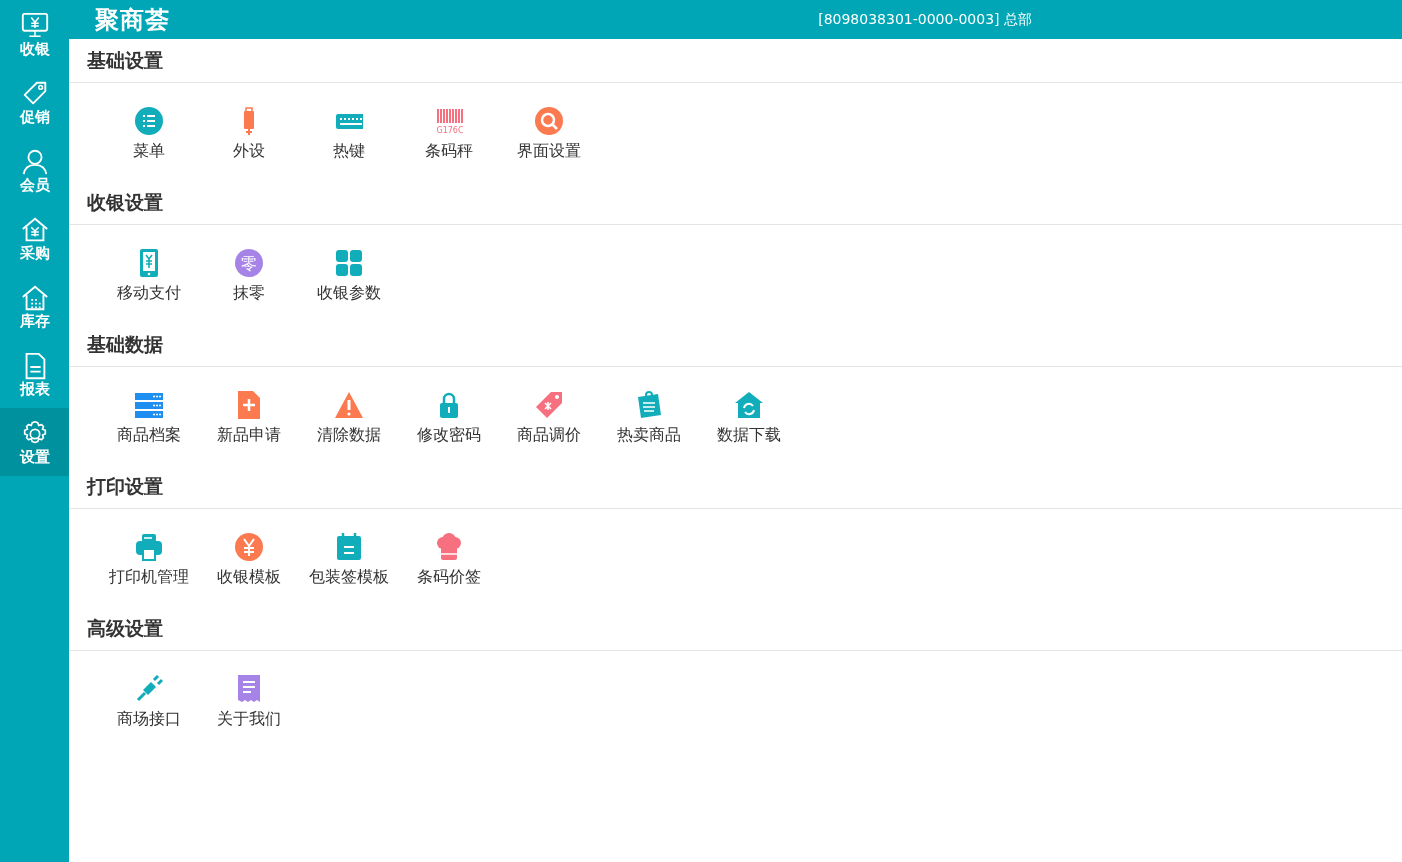 The image size is (1402, 862). What do you see at coordinates (132, 20) in the screenshot?
I see `app-logo: 聚商荟` at bounding box center [132, 20].